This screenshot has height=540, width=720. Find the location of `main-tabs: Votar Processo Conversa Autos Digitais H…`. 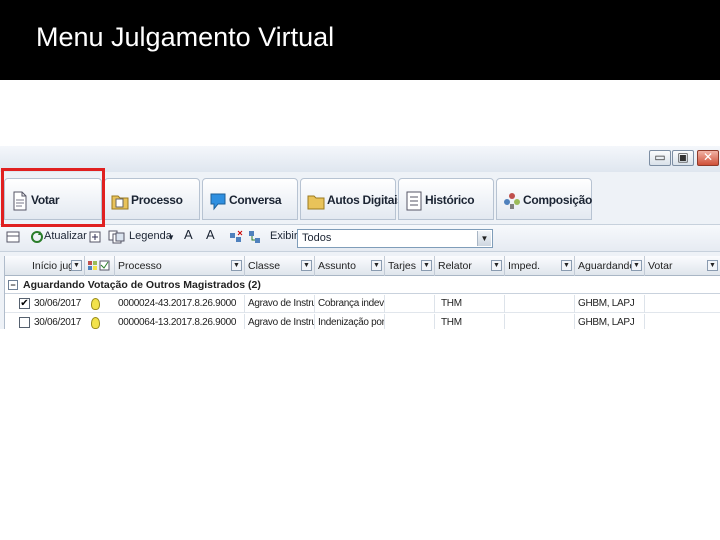

main-tabs: Votar Processo Conversa Autos Digitais H… is located at coordinates (360, 200).